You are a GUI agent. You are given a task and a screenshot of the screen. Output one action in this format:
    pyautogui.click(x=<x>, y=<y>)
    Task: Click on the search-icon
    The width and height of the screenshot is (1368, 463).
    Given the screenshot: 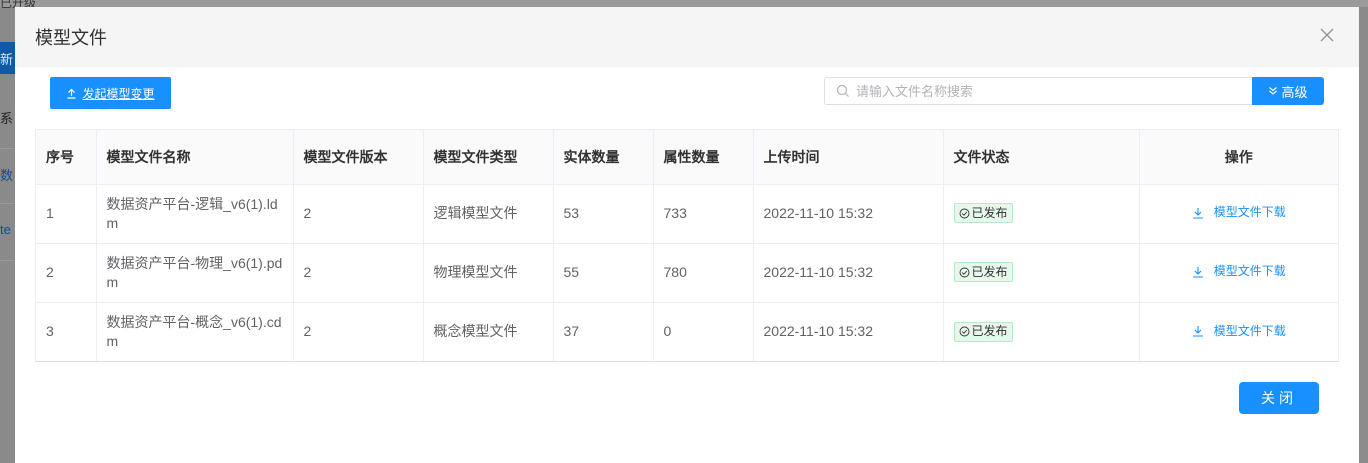 What is the action you would take?
    pyautogui.click(x=842, y=90)
    